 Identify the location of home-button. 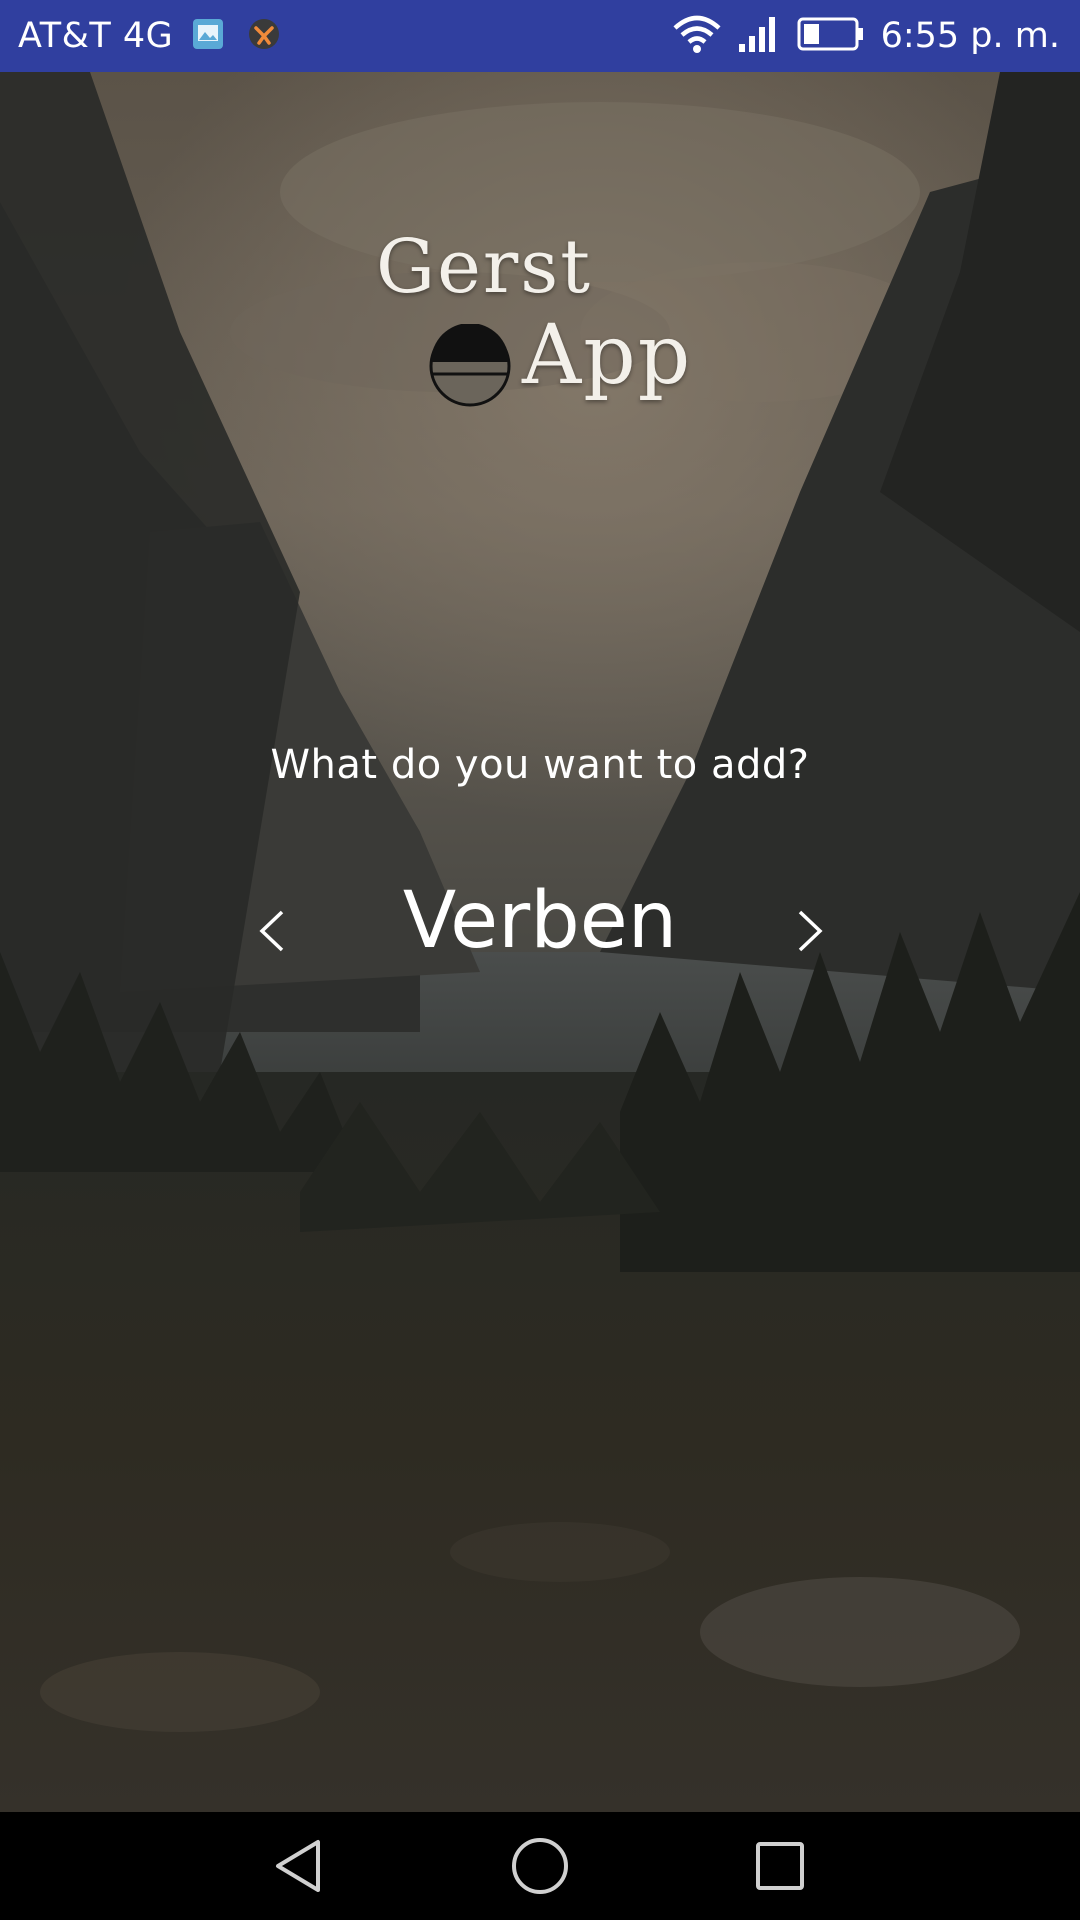
(540, 1866).